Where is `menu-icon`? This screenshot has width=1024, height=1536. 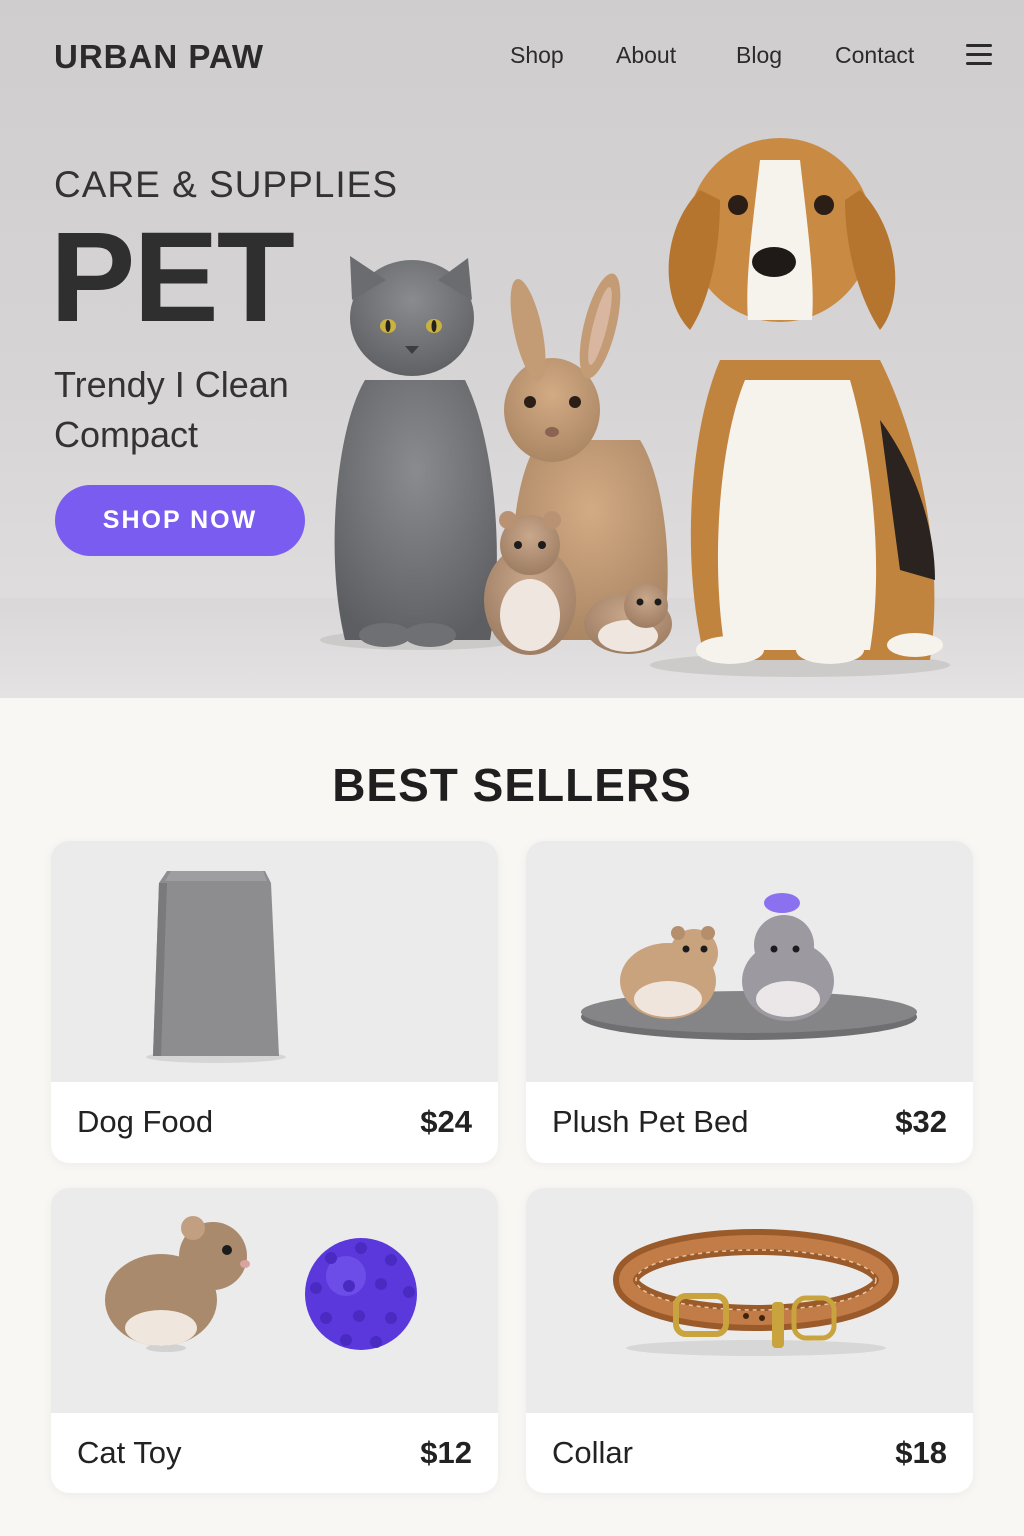 menu-icon is located at coordinates (979, 55).